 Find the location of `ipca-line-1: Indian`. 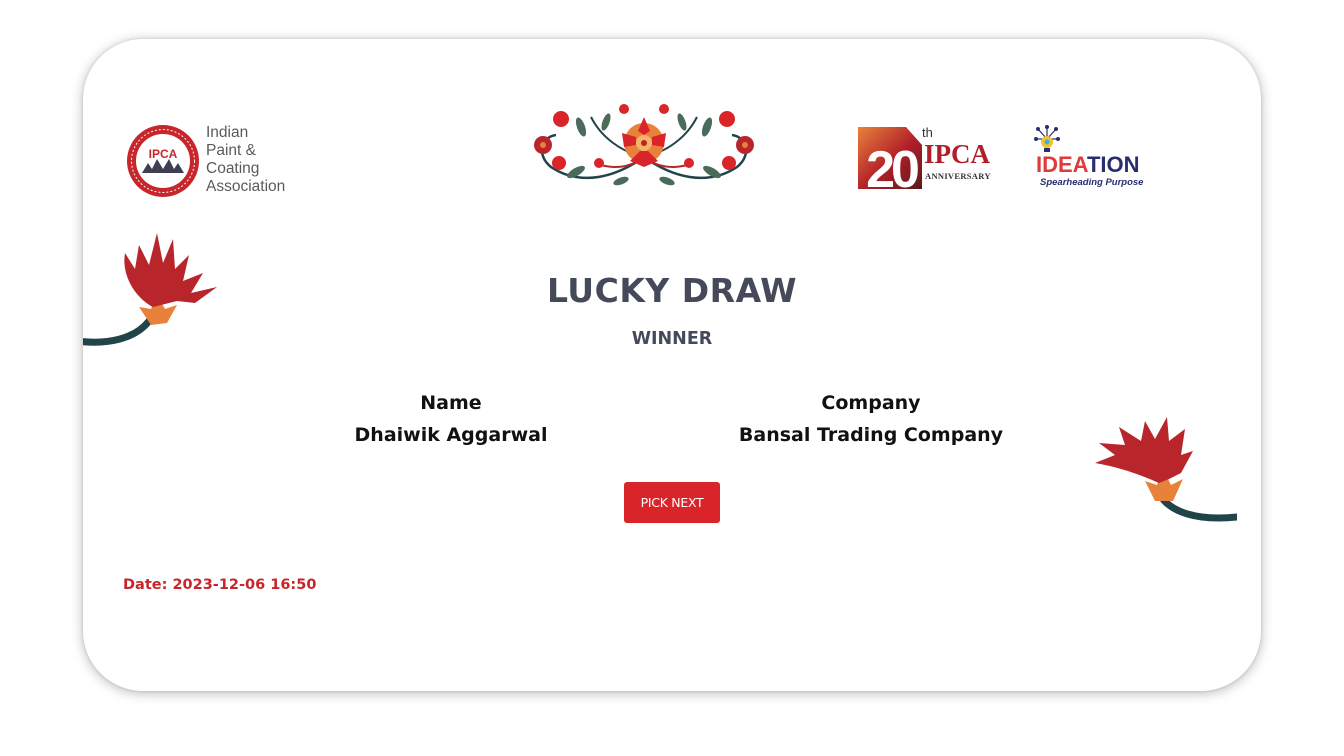

ipca-line-1: Indian is located at coordinates (227, 132).